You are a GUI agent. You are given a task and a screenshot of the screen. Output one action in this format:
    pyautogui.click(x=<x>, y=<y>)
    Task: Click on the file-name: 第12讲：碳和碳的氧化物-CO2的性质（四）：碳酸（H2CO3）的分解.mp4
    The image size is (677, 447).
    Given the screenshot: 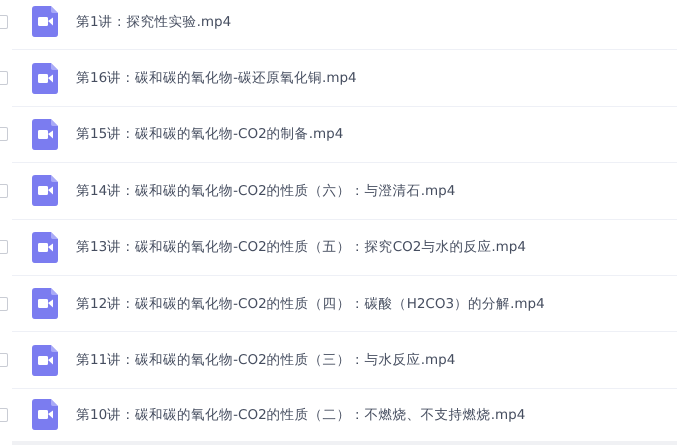 What is the action you would take?
    pyautogui.click(x=310, y=304)
    